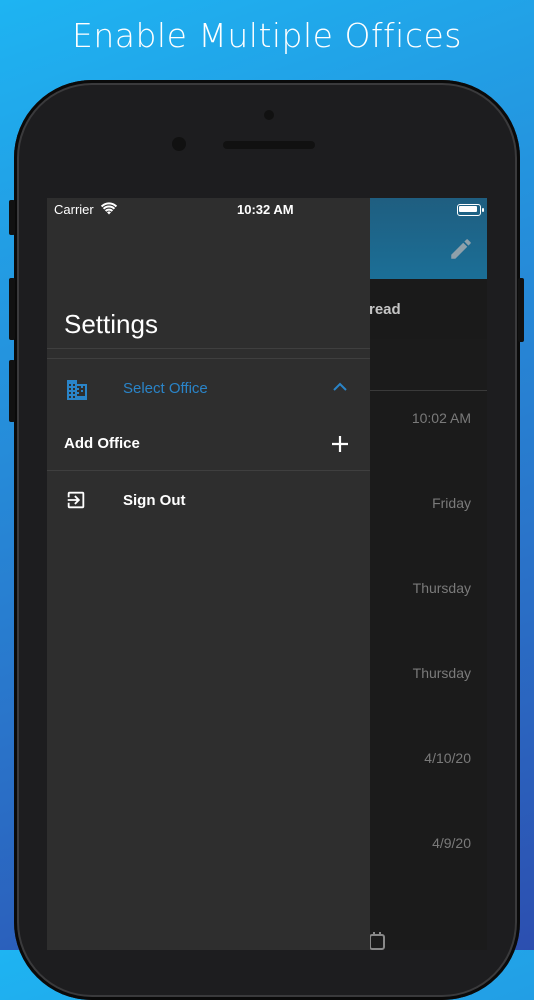 Image resolution: width=534 pixels, height=1000 pixels. I want to click on message-time: 4/9/20, so click(451, 843).